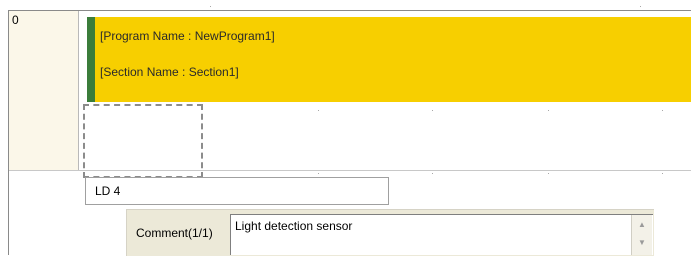 The image size is (691, 256). Describe the element at coordinates (641, 235) in the screenshot. I see `comment-scrollbar: ▲ ▼` at that location.